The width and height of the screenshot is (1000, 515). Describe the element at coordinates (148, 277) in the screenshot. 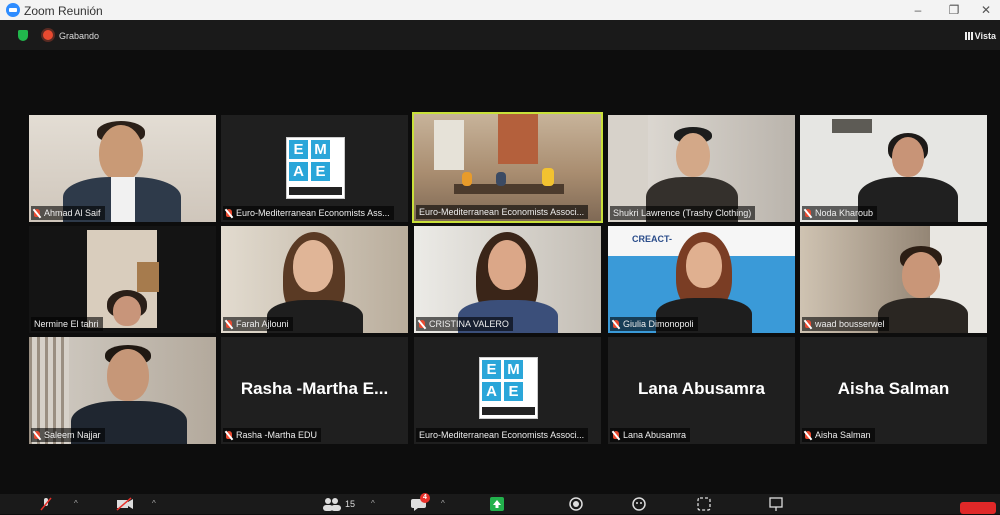

I see `shelf` at that location.